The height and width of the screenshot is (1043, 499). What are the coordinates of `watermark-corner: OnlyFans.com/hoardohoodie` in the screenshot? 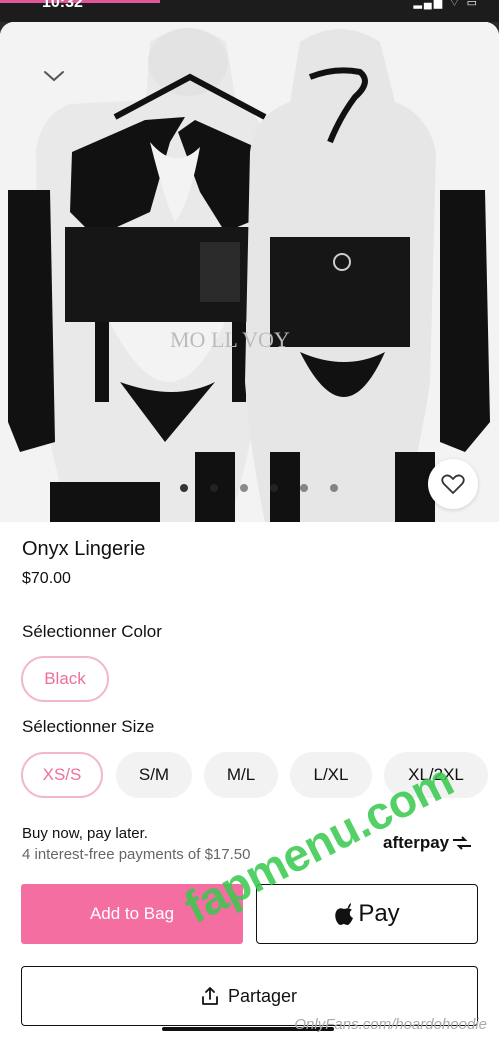 It's located at (390, 1024).